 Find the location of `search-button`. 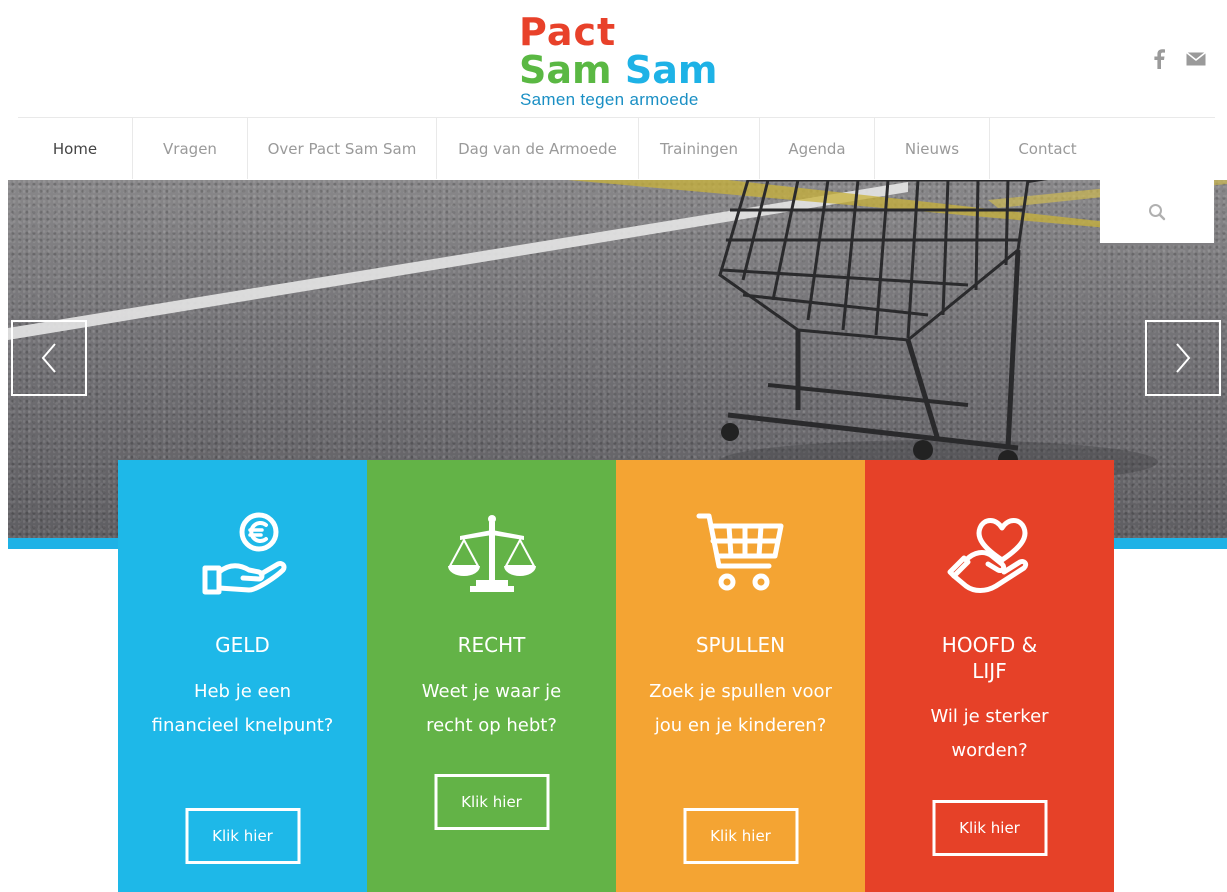

search-button is located at coordinates (1157, 211).